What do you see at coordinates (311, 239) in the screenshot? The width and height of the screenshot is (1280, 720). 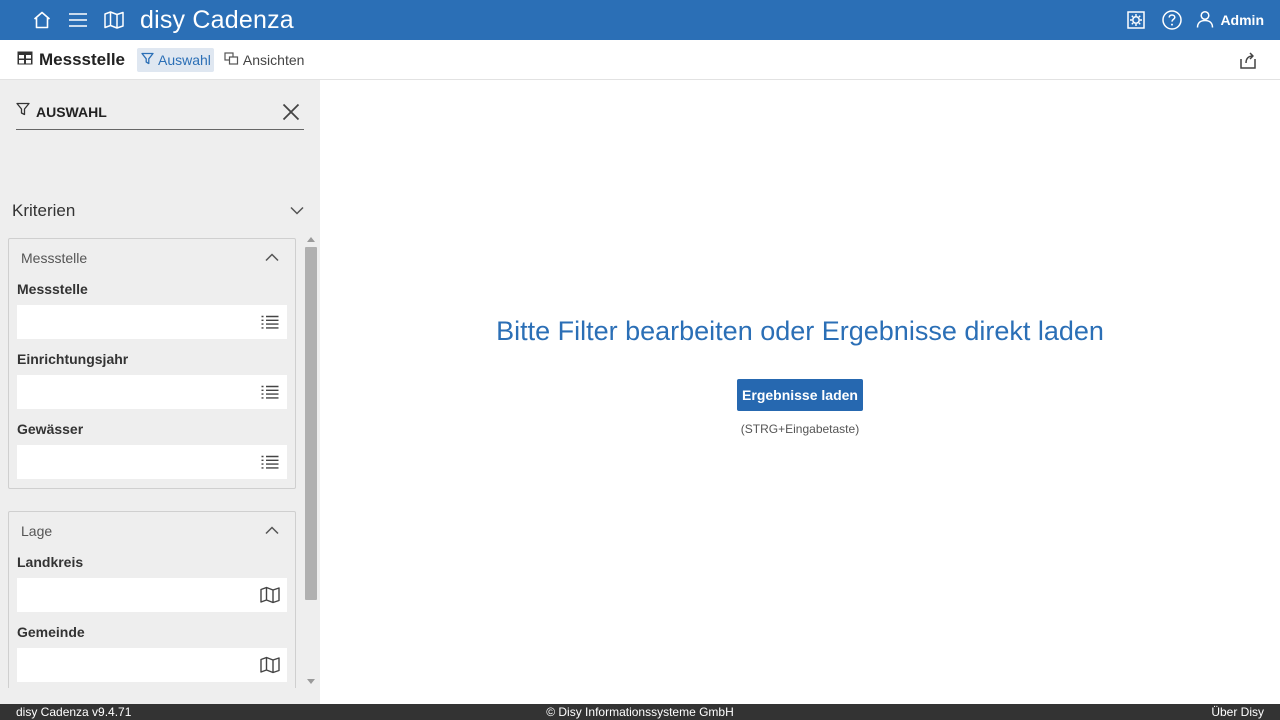 I see `scroll-up-arrow` at bounding box center [311, 239].